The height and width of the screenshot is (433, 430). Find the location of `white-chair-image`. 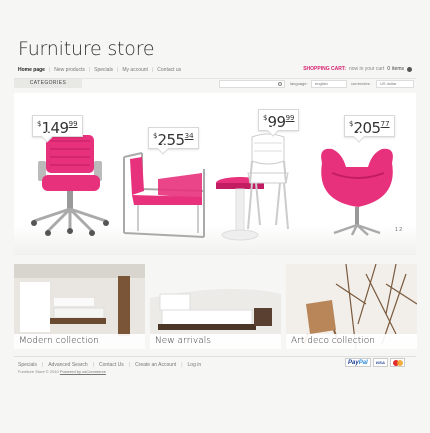

white-chair-image is located at coordinates (268, 183).